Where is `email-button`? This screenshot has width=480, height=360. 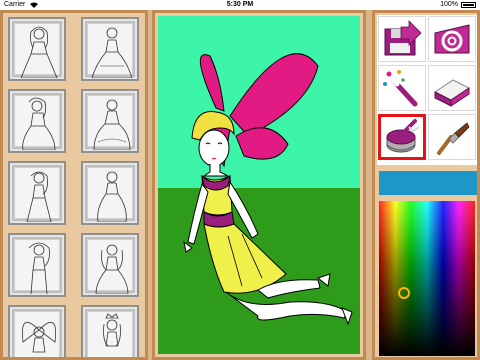
email-button is located at coordinates (452, 39).